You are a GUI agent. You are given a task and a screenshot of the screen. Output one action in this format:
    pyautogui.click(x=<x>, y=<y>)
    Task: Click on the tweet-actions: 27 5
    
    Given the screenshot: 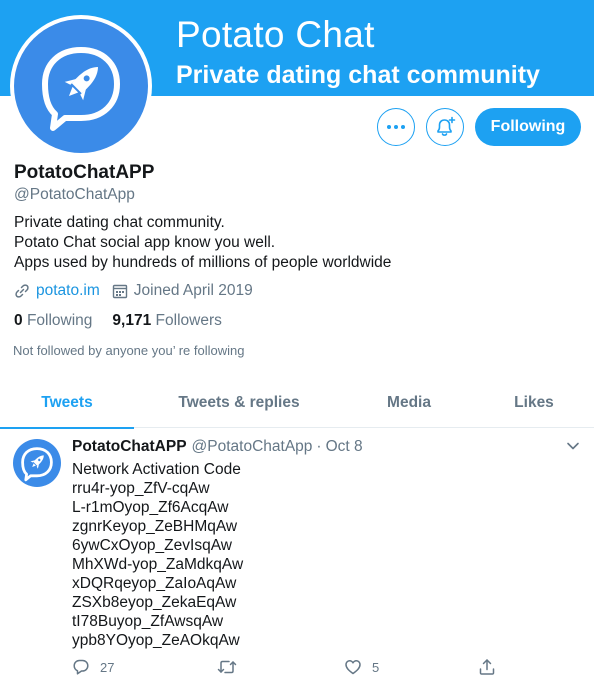 What is the action you would take?
    pyautogui.click(x=327, y=669)
    